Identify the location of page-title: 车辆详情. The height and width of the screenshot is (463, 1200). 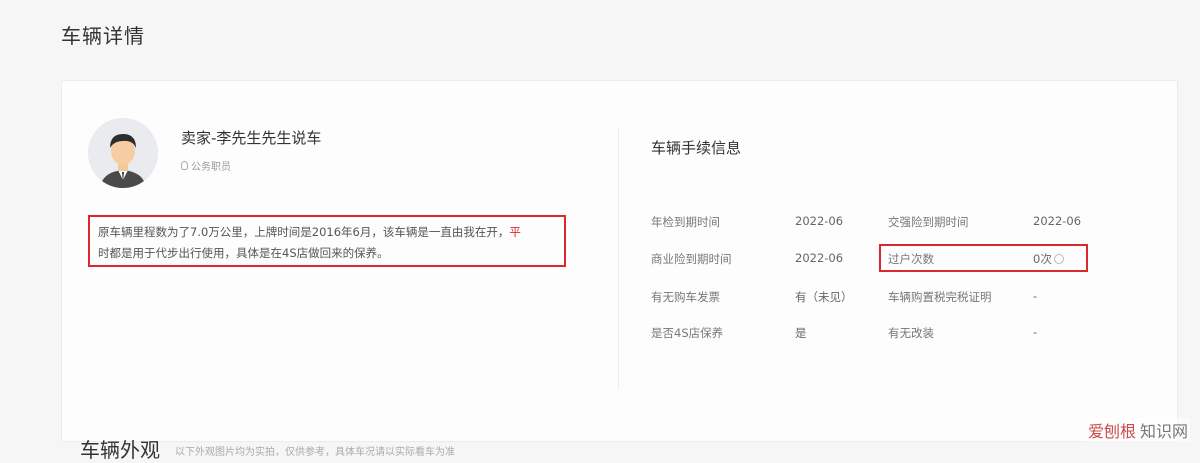
(103, 36).